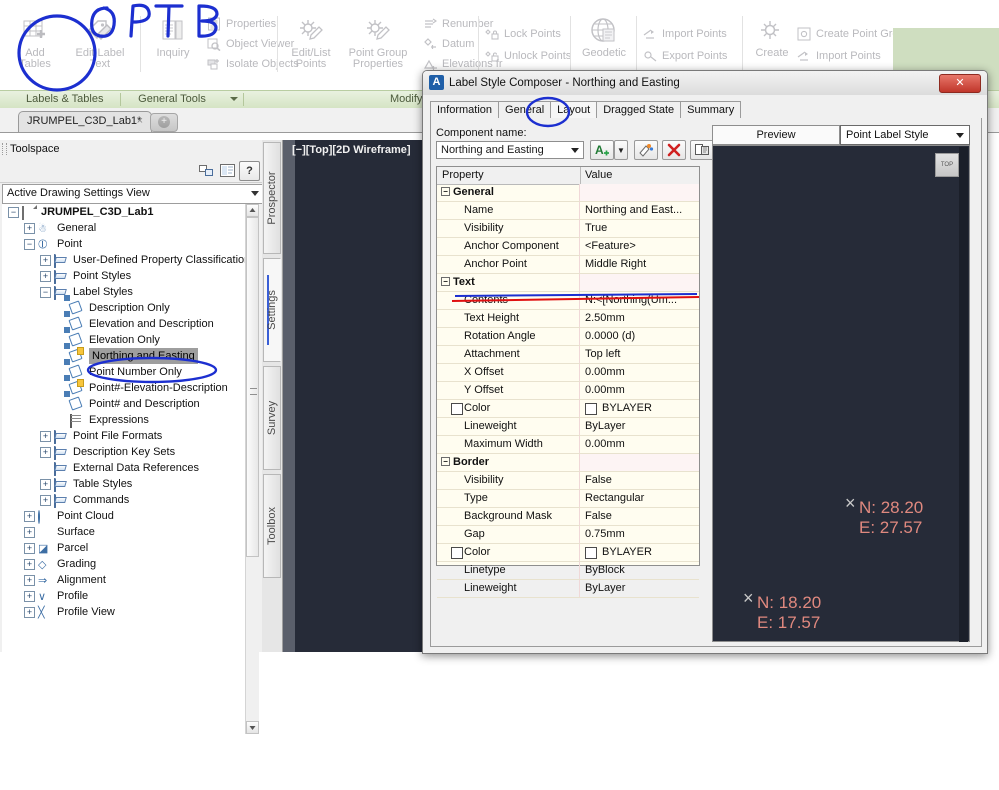  Describe the element at coordinates (960, 83) in the screenshot. I see `close-icon: ✕` at that location.